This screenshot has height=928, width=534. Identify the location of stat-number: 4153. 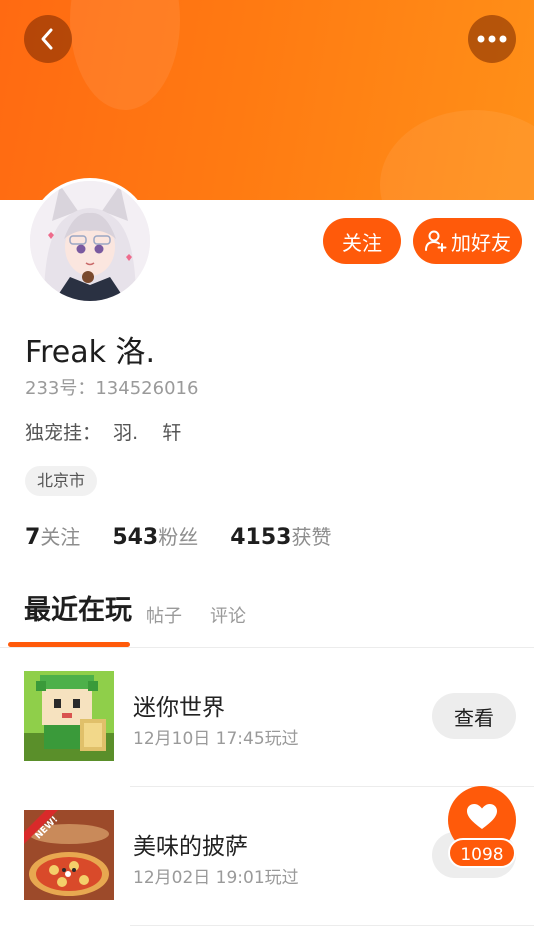
(261, 537).